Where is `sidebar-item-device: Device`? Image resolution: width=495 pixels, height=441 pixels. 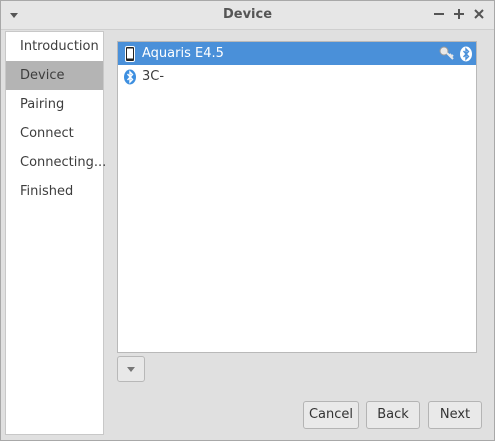
sidebar-item-device: Device is located at coordinates (54, 75).